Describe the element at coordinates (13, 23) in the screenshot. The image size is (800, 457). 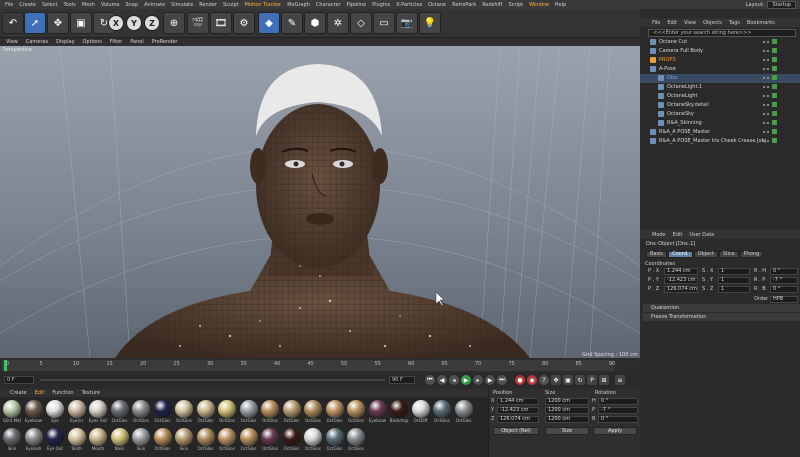
I see `undo-icon: ↶` at that location.